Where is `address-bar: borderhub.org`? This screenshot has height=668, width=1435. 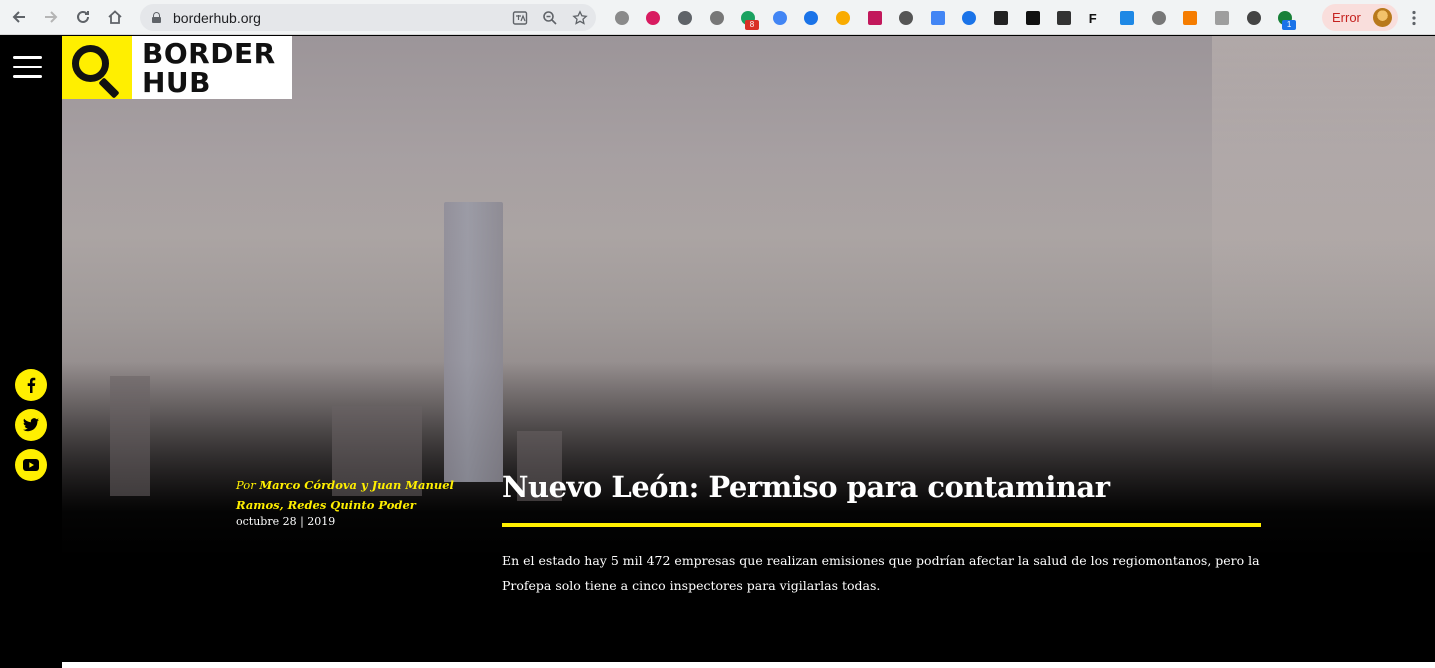
address-bar: borderhub.org is located at coordinates (368, 17).